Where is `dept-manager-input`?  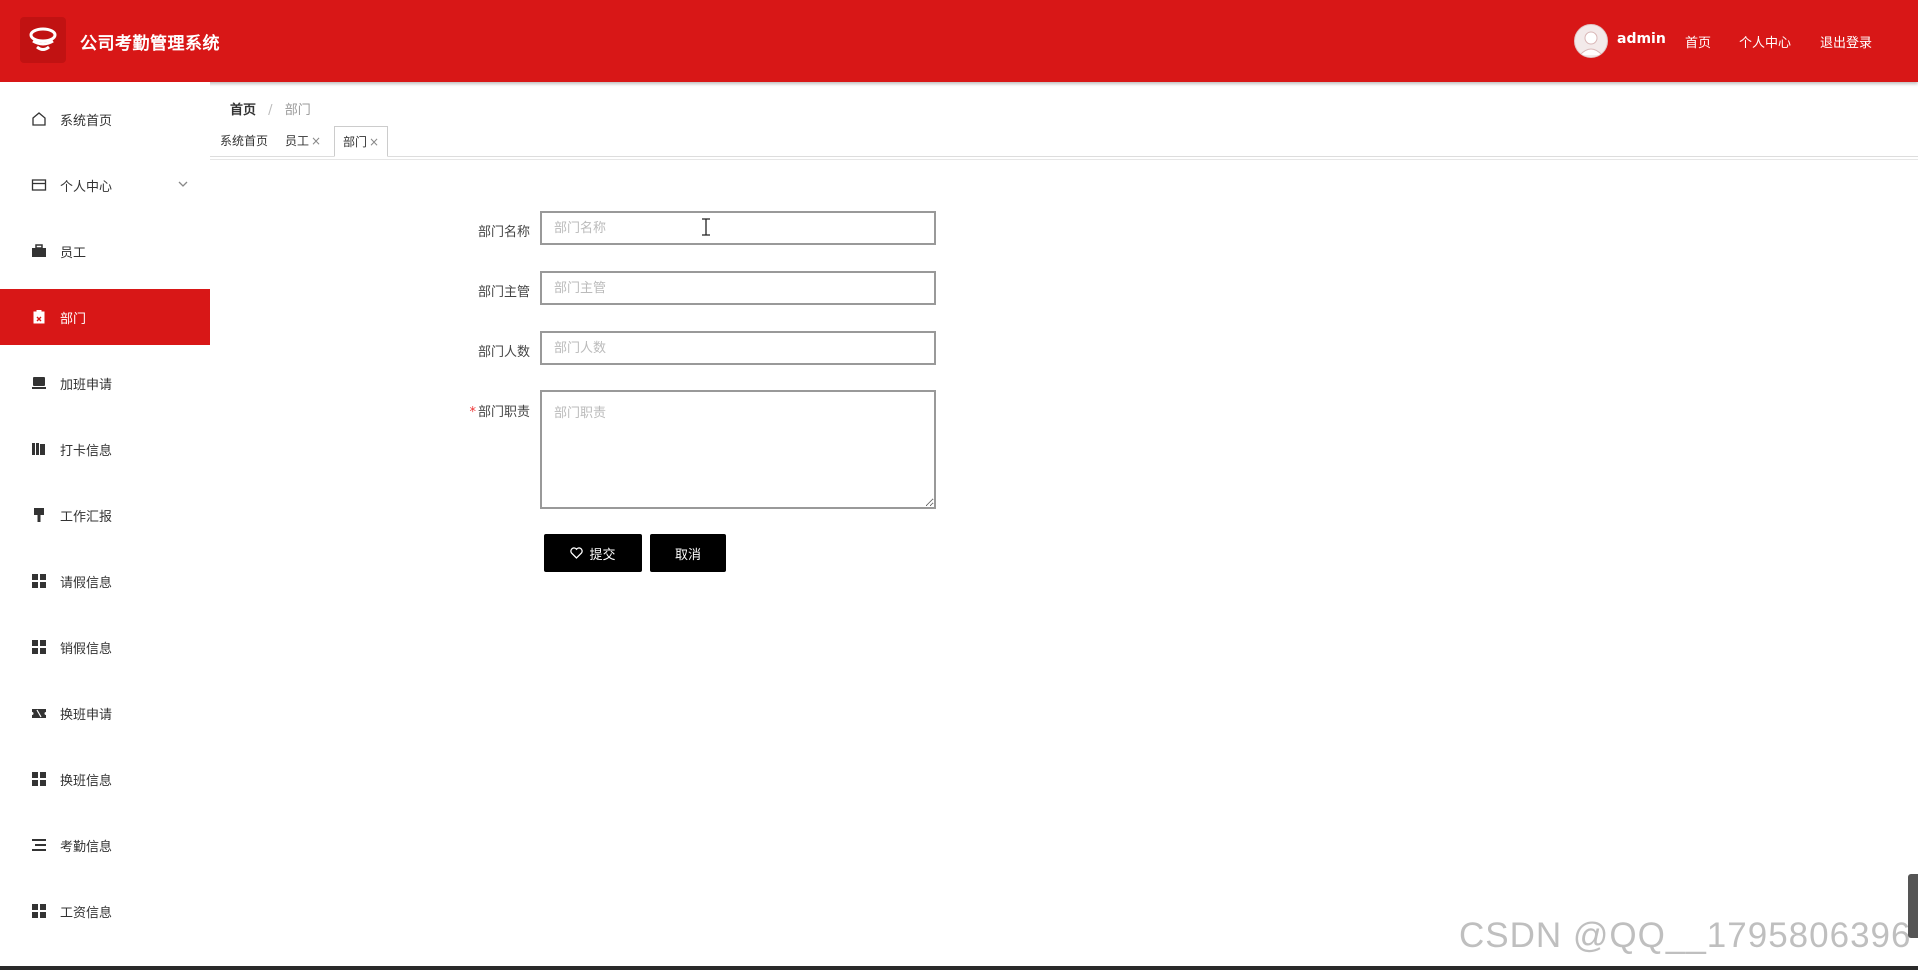 dept-manager-input is located at coordinates (738, 288).